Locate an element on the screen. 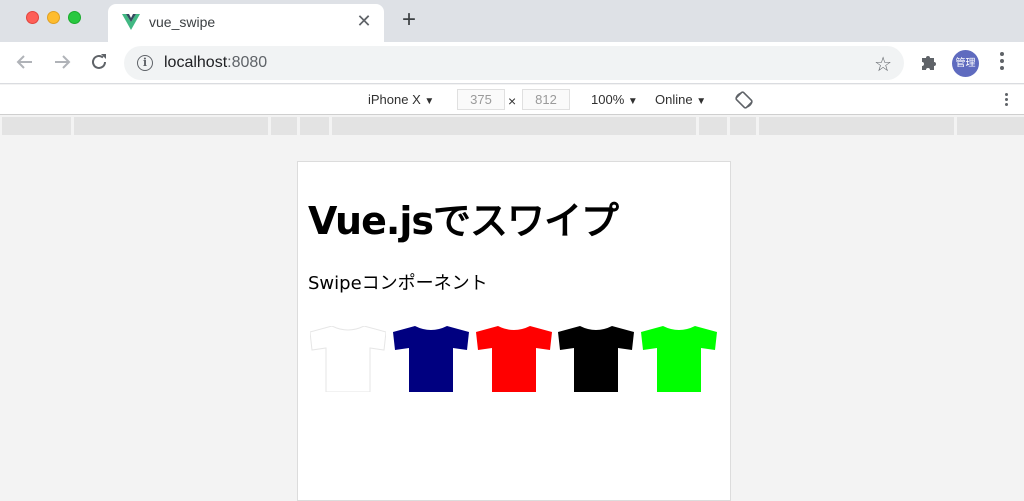 Image resolution: width=1024 pixels, height=501 pixels. url-text: localhost:8080 is located at coordinates (216, 62).